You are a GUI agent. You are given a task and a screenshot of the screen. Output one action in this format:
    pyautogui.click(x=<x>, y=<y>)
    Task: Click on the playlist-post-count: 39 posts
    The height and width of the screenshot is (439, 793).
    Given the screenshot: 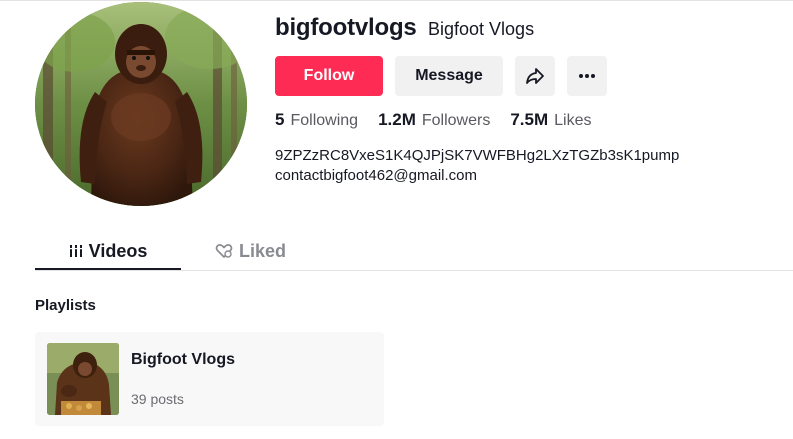 What is the action you would take?
    pyautogui.click(x=157, y=399)
    